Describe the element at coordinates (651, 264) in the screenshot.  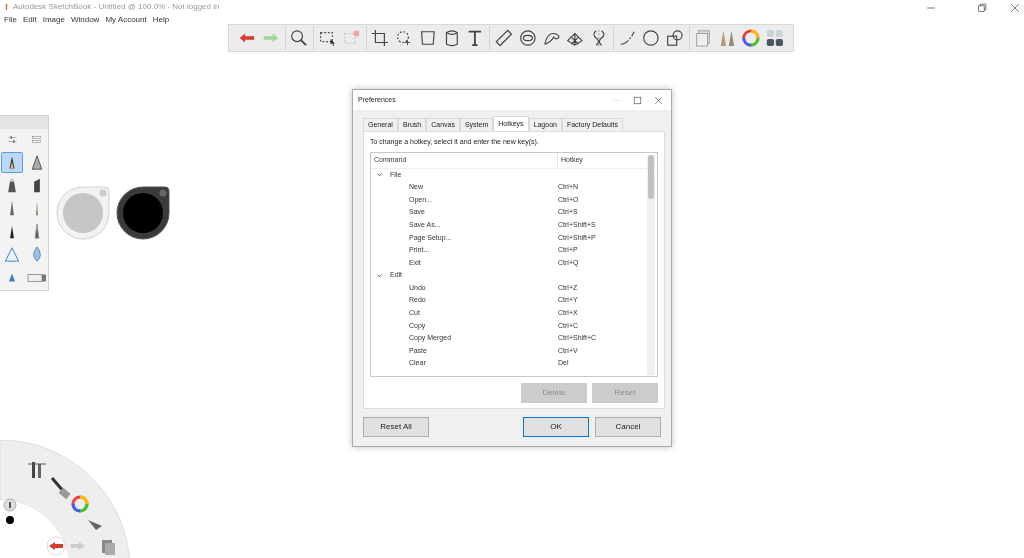
I see `scrollbar` at that location.